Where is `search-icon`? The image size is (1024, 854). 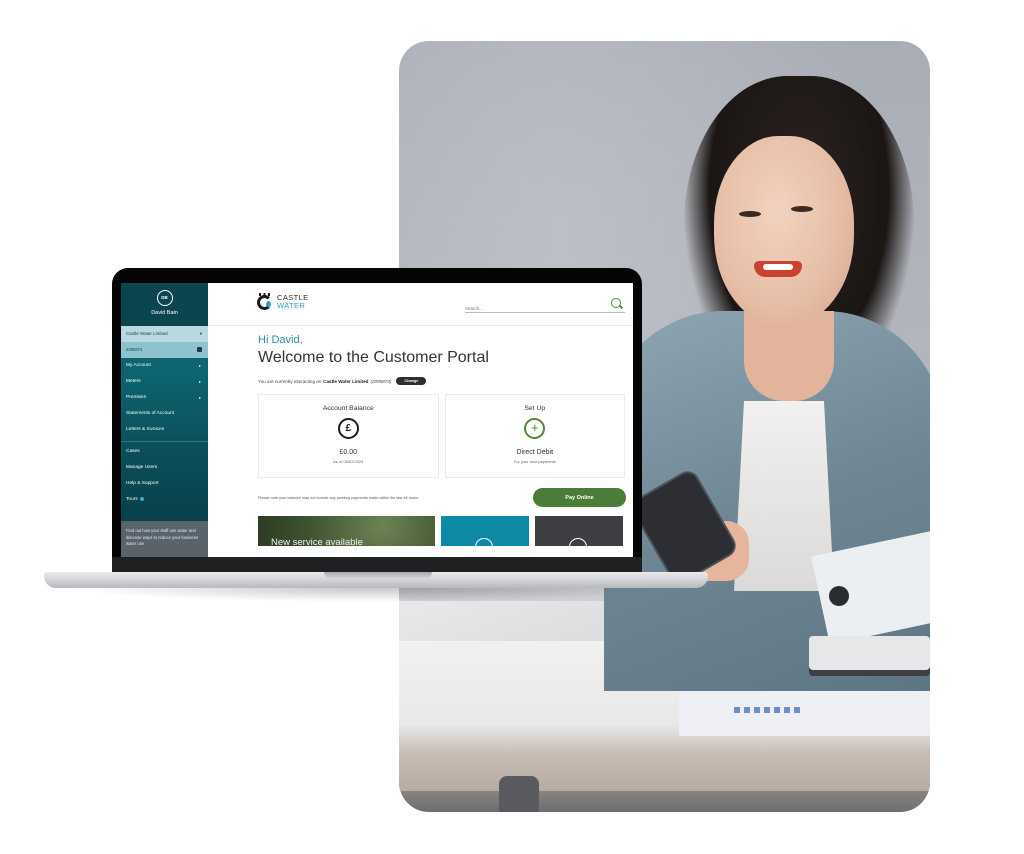
search-icon is located at coordinates (616, 303).